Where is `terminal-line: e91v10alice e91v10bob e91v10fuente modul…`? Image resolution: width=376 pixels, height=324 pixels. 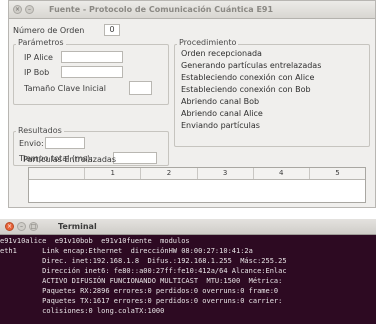 terminal-line: e91v10alice e91v10bob e91v10fuente modul… is located at coordinates (95, 241).